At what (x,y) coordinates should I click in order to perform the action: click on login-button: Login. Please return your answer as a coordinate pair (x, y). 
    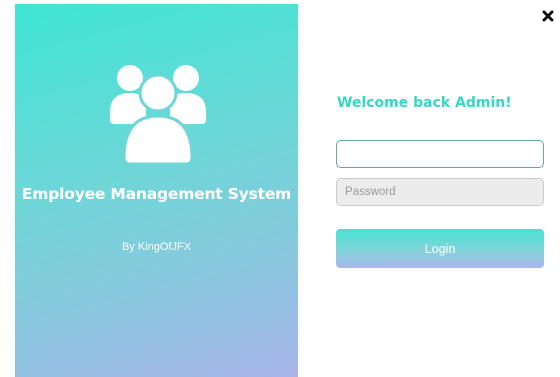
    Looking at the image, I should click on (440, 248).